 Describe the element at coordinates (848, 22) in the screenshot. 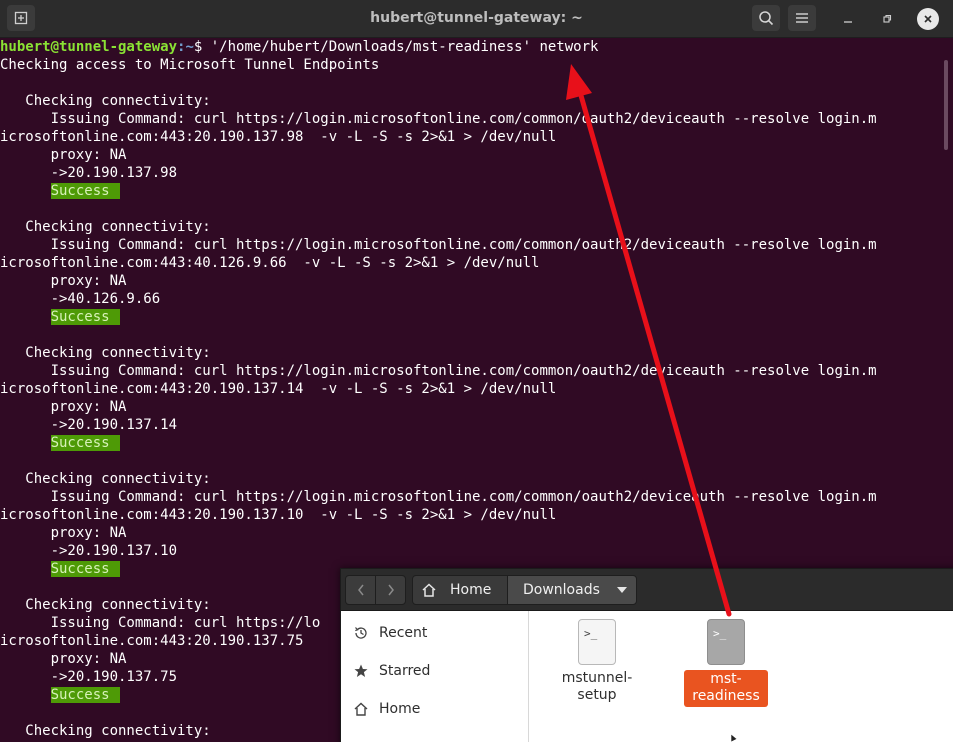

I see `minimize-icon` at that location.